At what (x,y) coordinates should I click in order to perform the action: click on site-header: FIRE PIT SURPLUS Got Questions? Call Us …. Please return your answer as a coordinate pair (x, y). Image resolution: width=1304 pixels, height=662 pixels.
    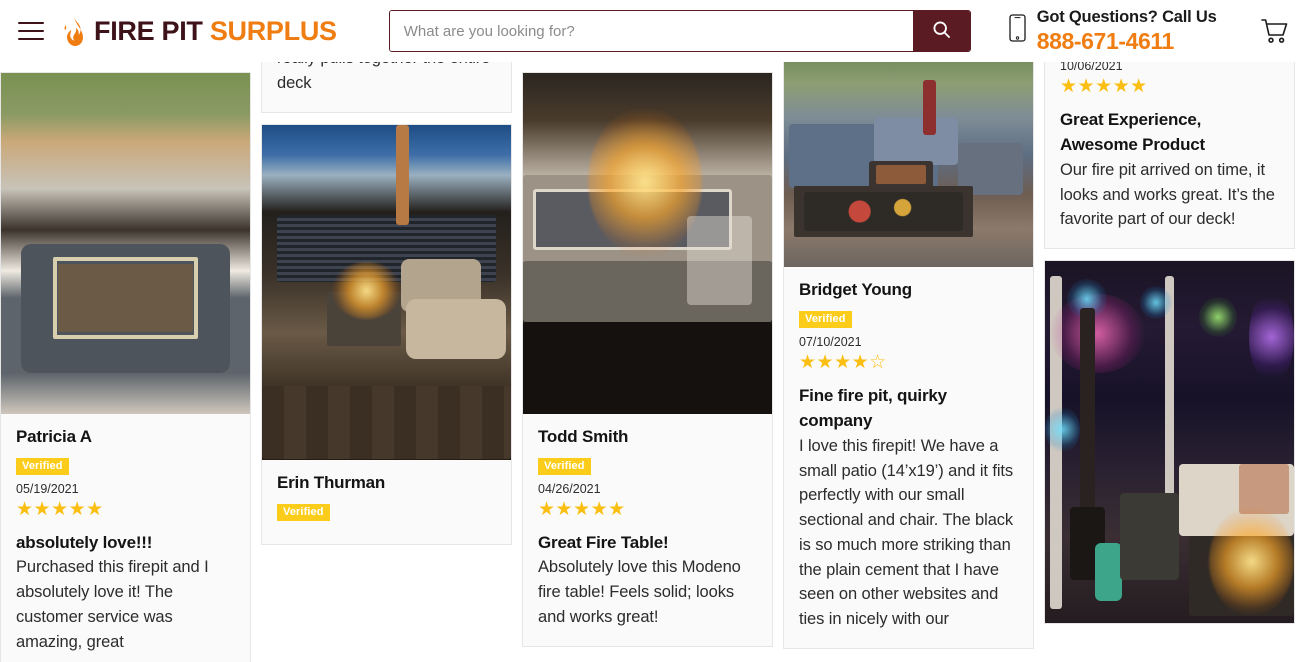
    Looking at the image, I should click on (652, 31).